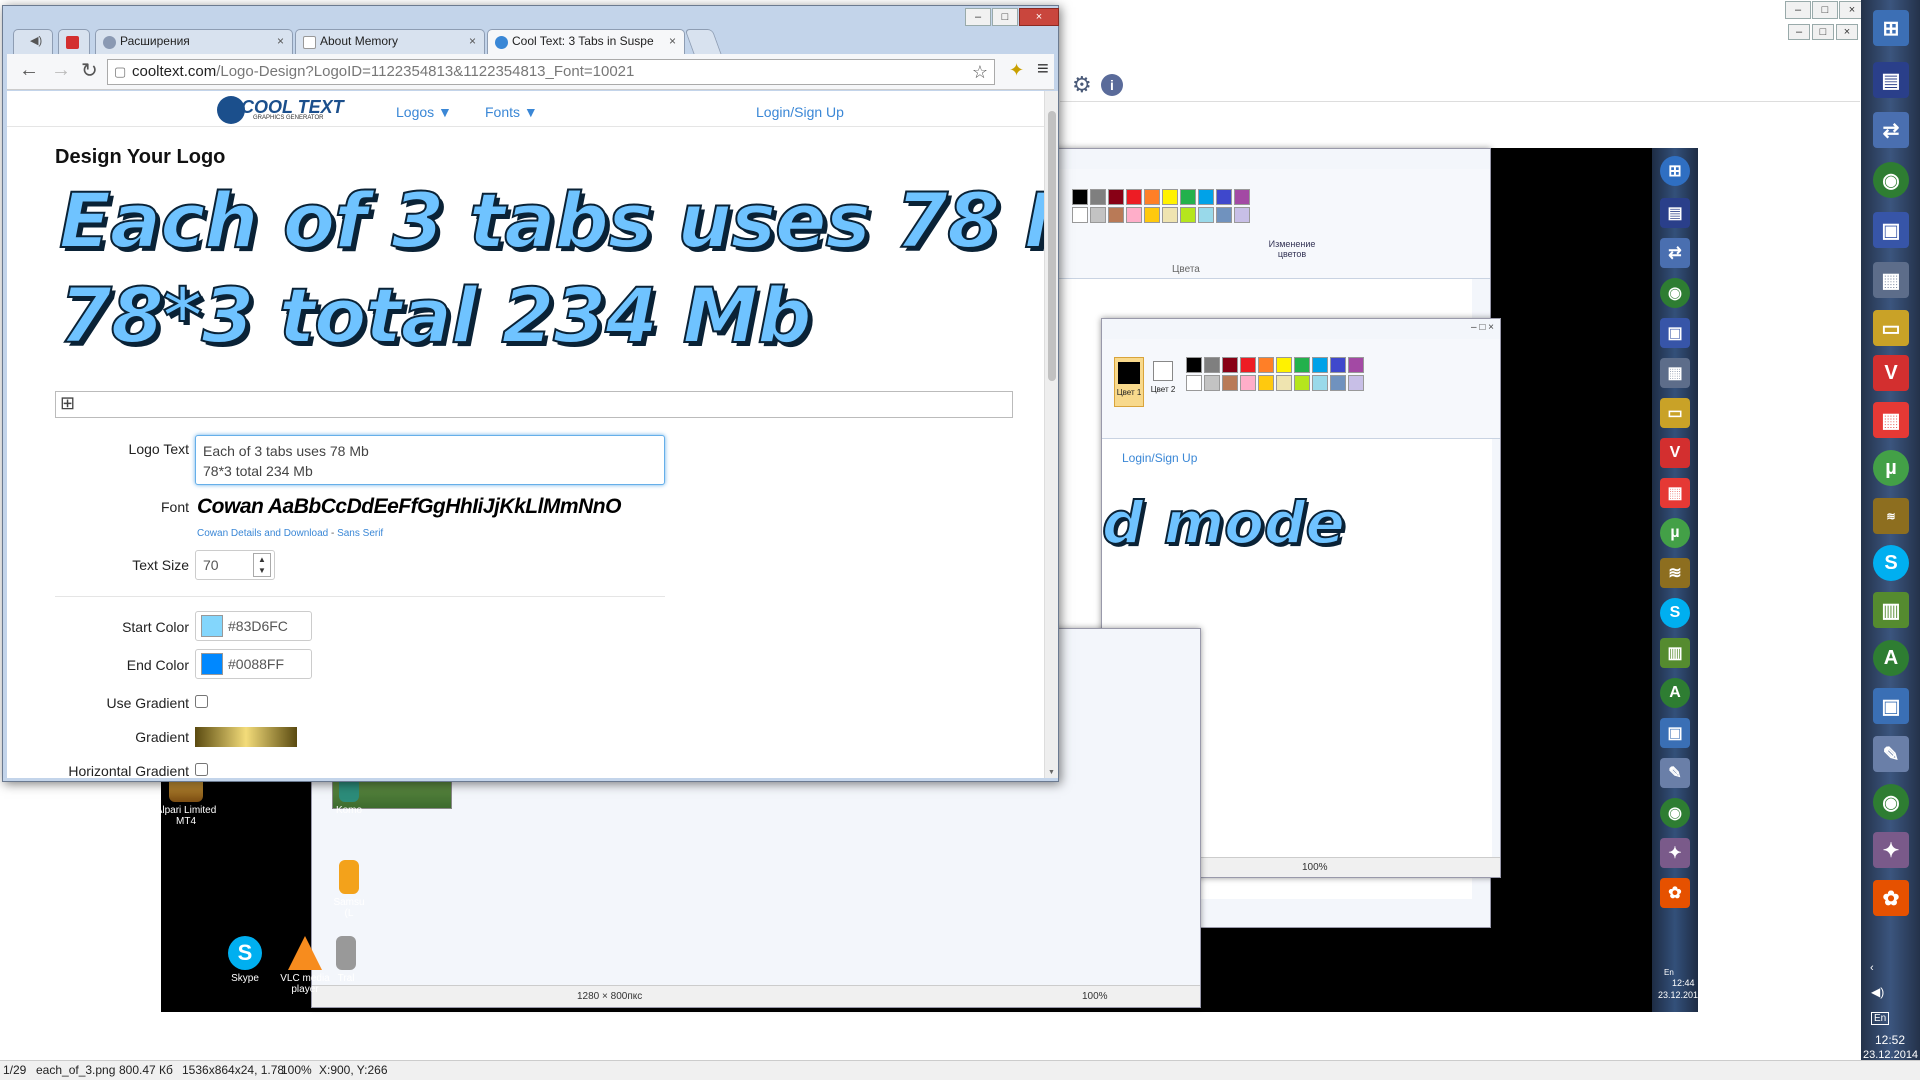  What do you see at coordinates (1891, 563) in the screenshot?
I see `skype-icon: S` at bounding box center [1891, 563].